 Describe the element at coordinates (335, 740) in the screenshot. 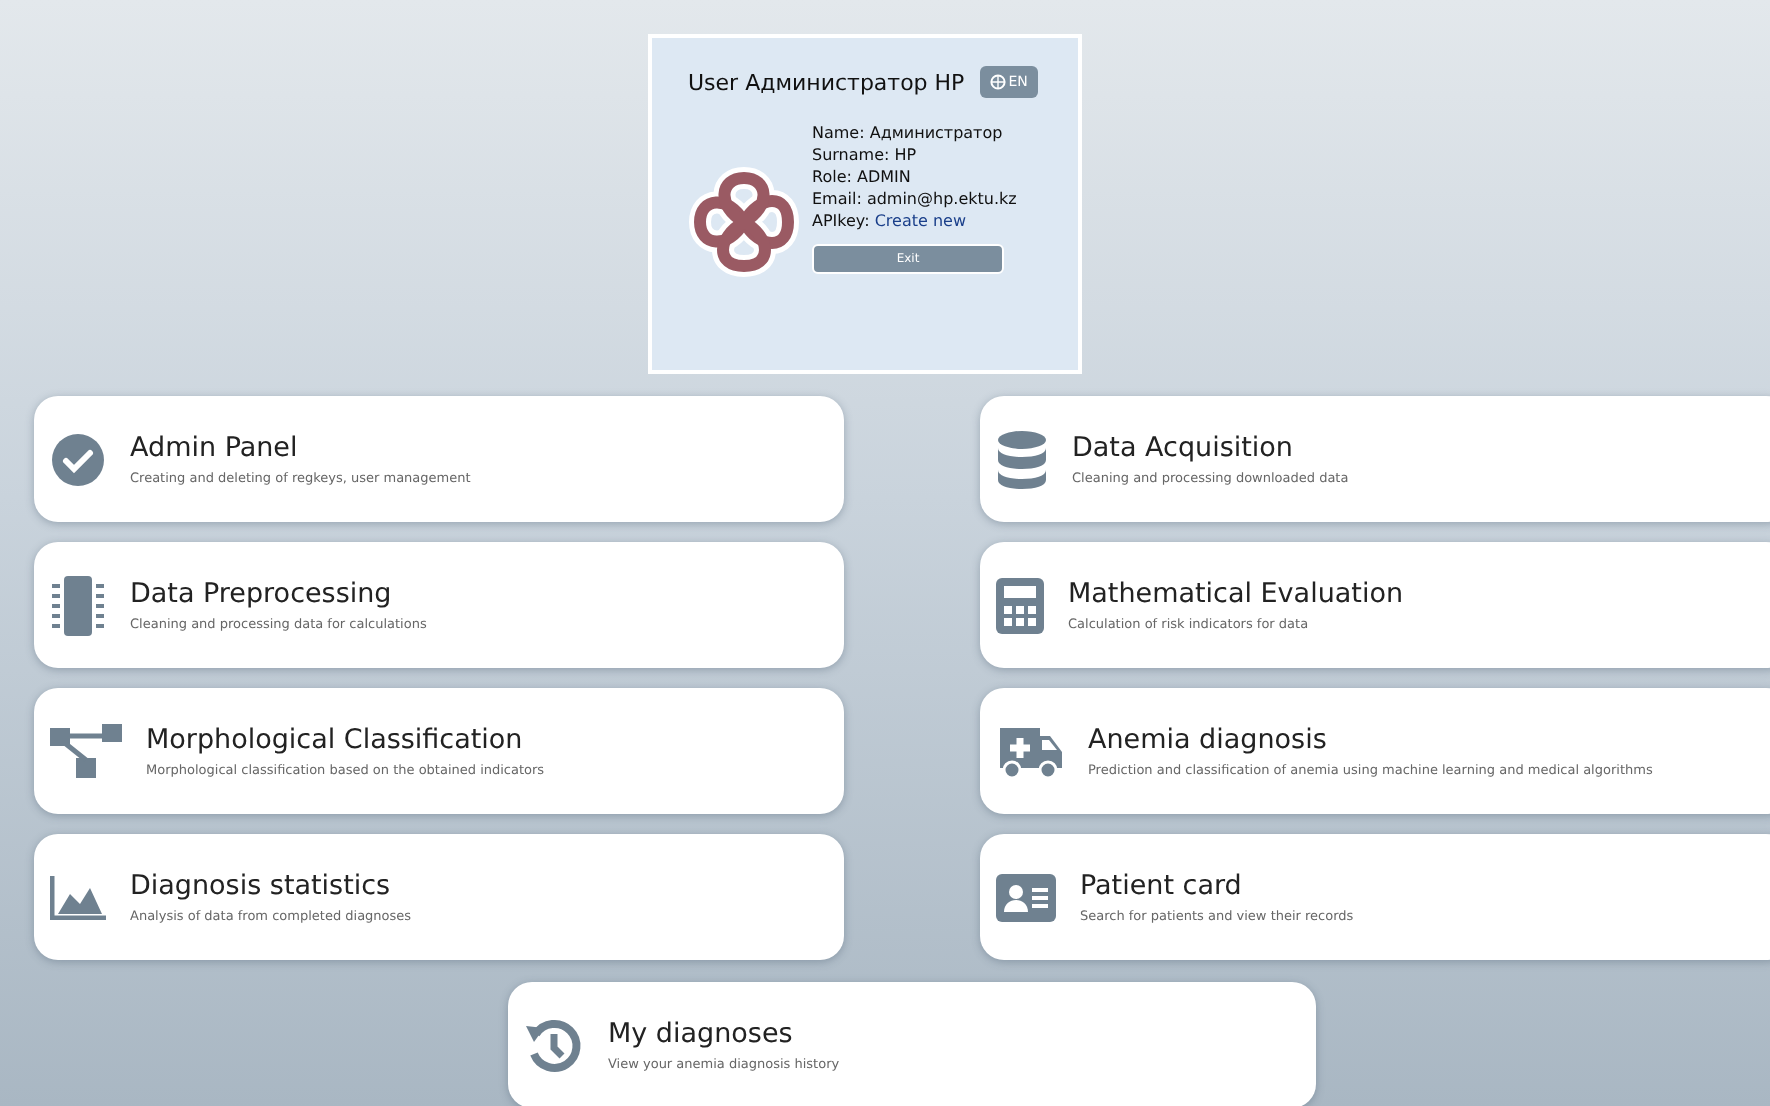

I see `module-title: Morphological Classification` at that location.